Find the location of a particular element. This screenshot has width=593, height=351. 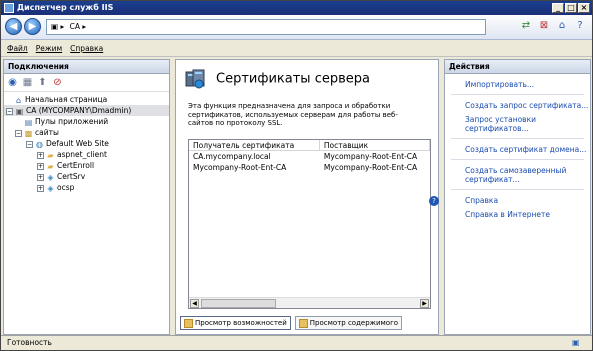

tree-item-aspnet-client: + ▰ aspnet_client is located at coordinates (86, 154).